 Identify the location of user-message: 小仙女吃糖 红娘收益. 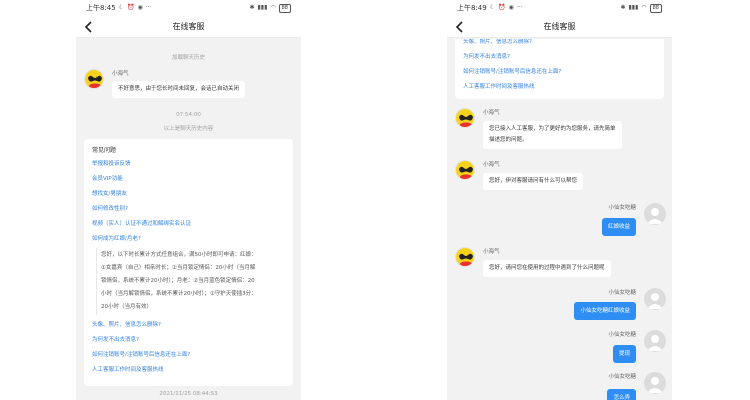
(566, 222).